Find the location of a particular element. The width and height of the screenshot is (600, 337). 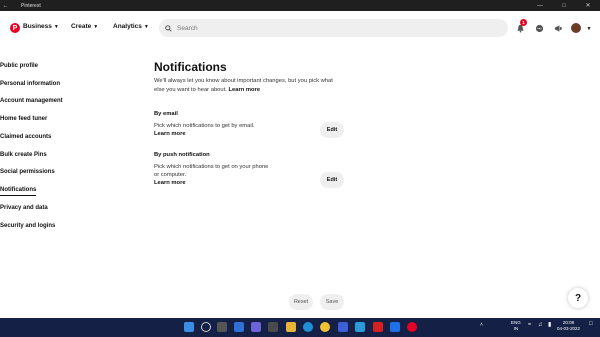

start-icon is located at coordinates (189, 327).